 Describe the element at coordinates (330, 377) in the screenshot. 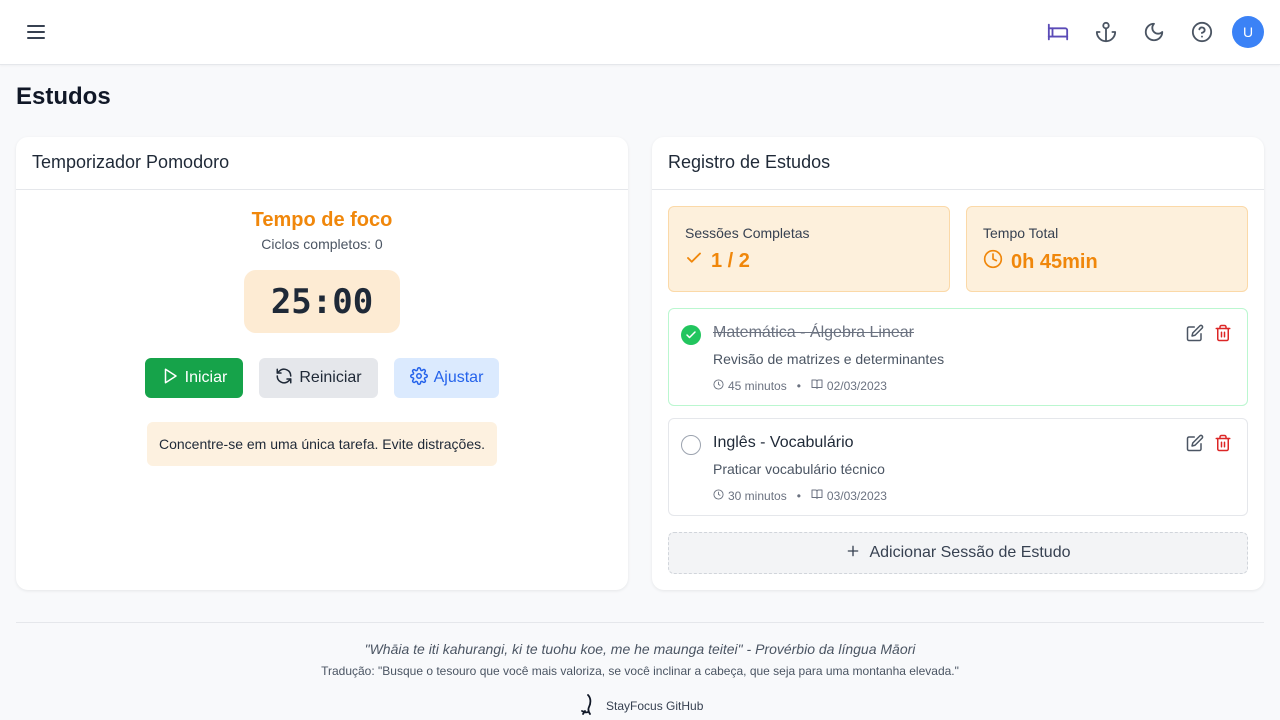

I see `reset-button-label: Reiniciar` at that location.